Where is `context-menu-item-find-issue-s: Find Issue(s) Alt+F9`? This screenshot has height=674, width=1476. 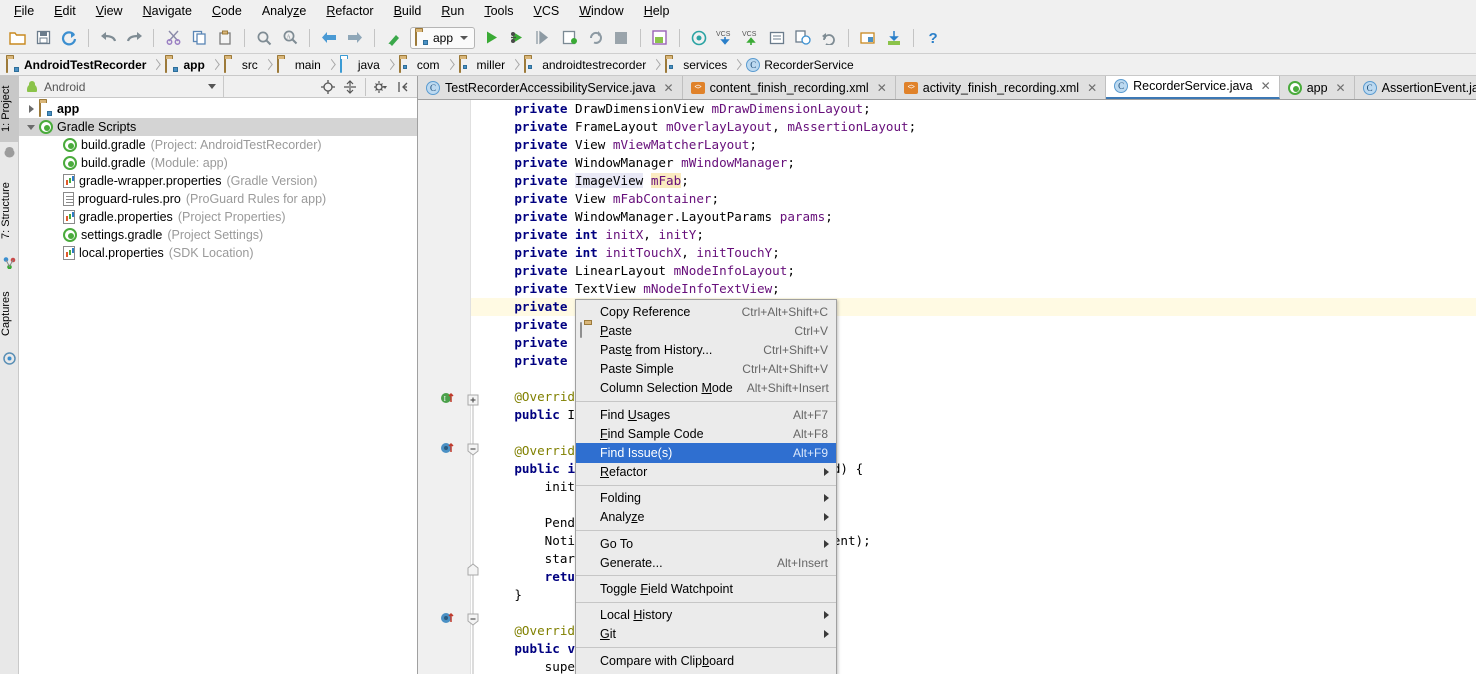 context-menu-item-find-issue-s: Find Issue(s) Alt+F9 is located at coordinates (706, 453).